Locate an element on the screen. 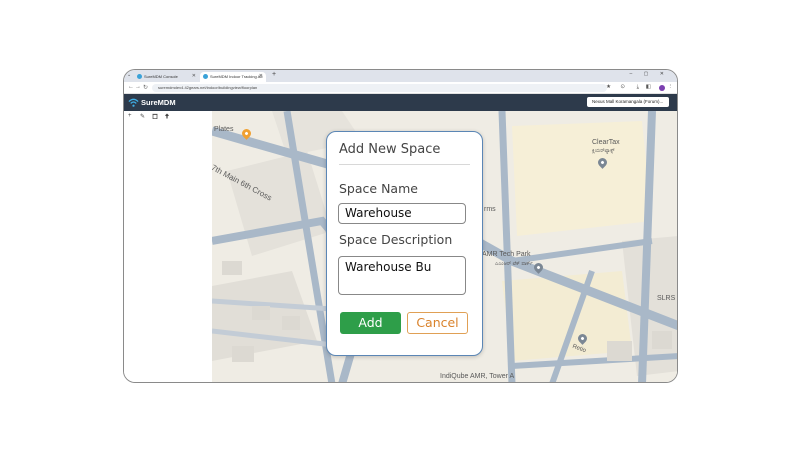  map-label-plates: Plates is located at coordinates (224, 129).